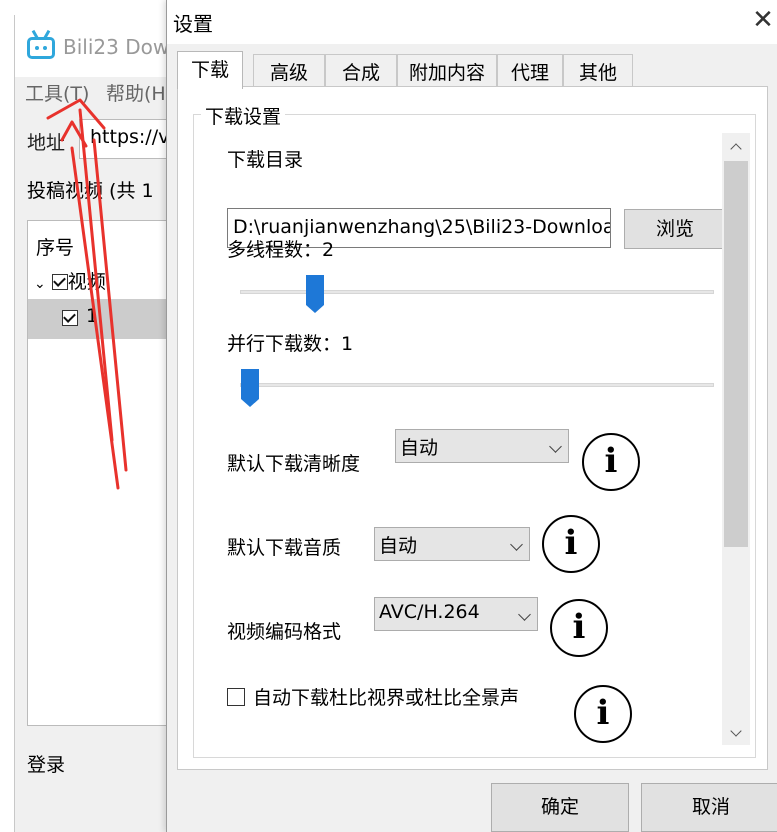  I want to click on threads-slider-thumb, so click(315, 294).